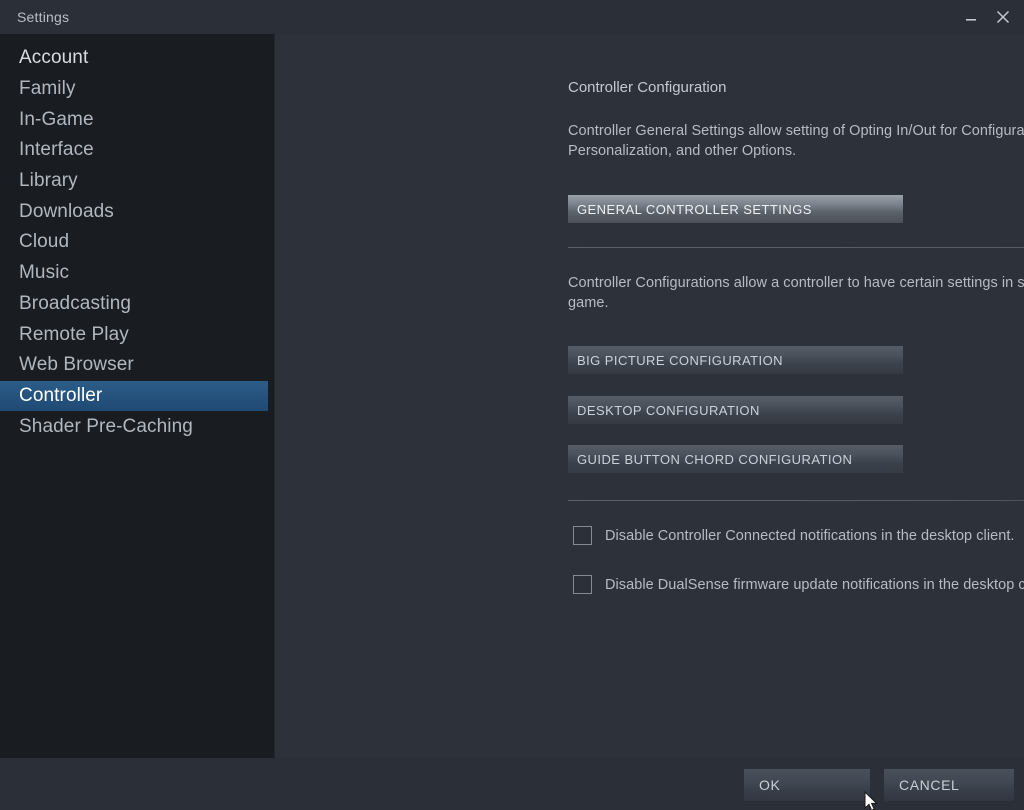  I want to click on minimize-button, so click(971, 17).